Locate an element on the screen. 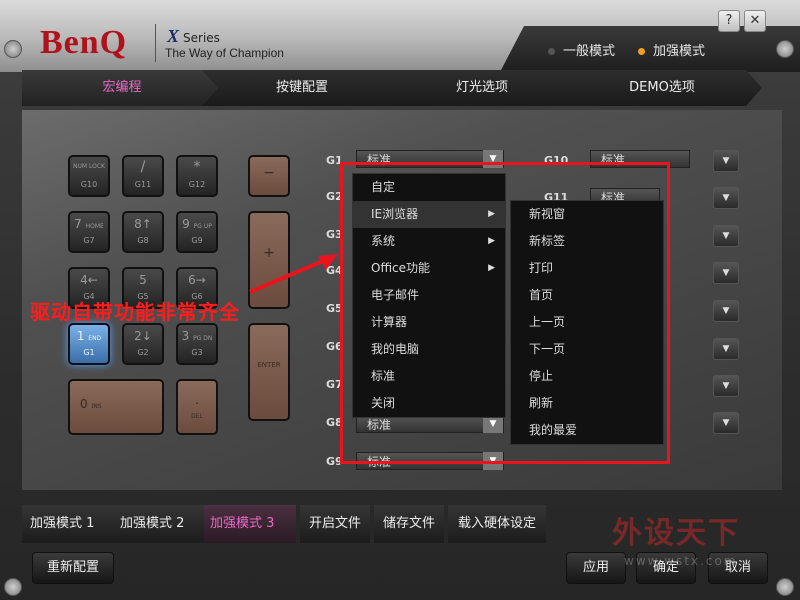  apply-button: 应用 is located at coordinates (596, 568).